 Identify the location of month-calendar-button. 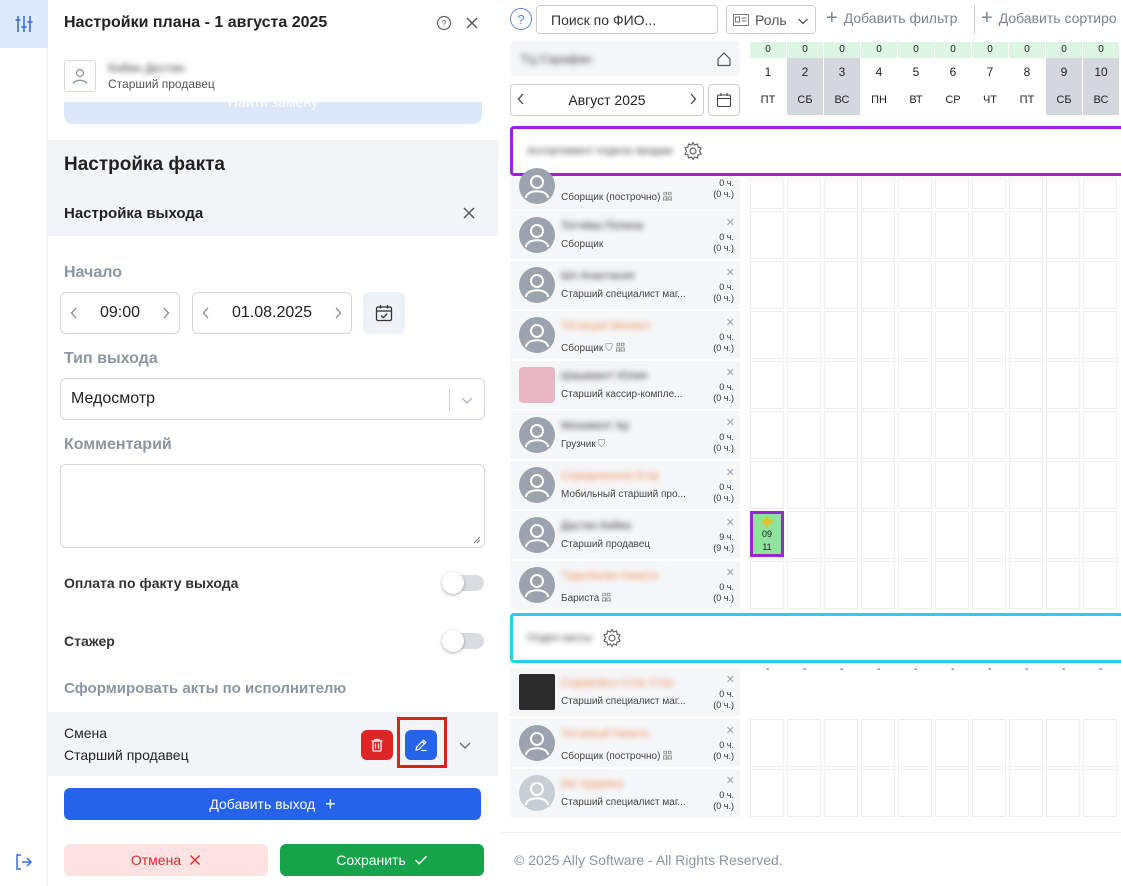
(724, 100).